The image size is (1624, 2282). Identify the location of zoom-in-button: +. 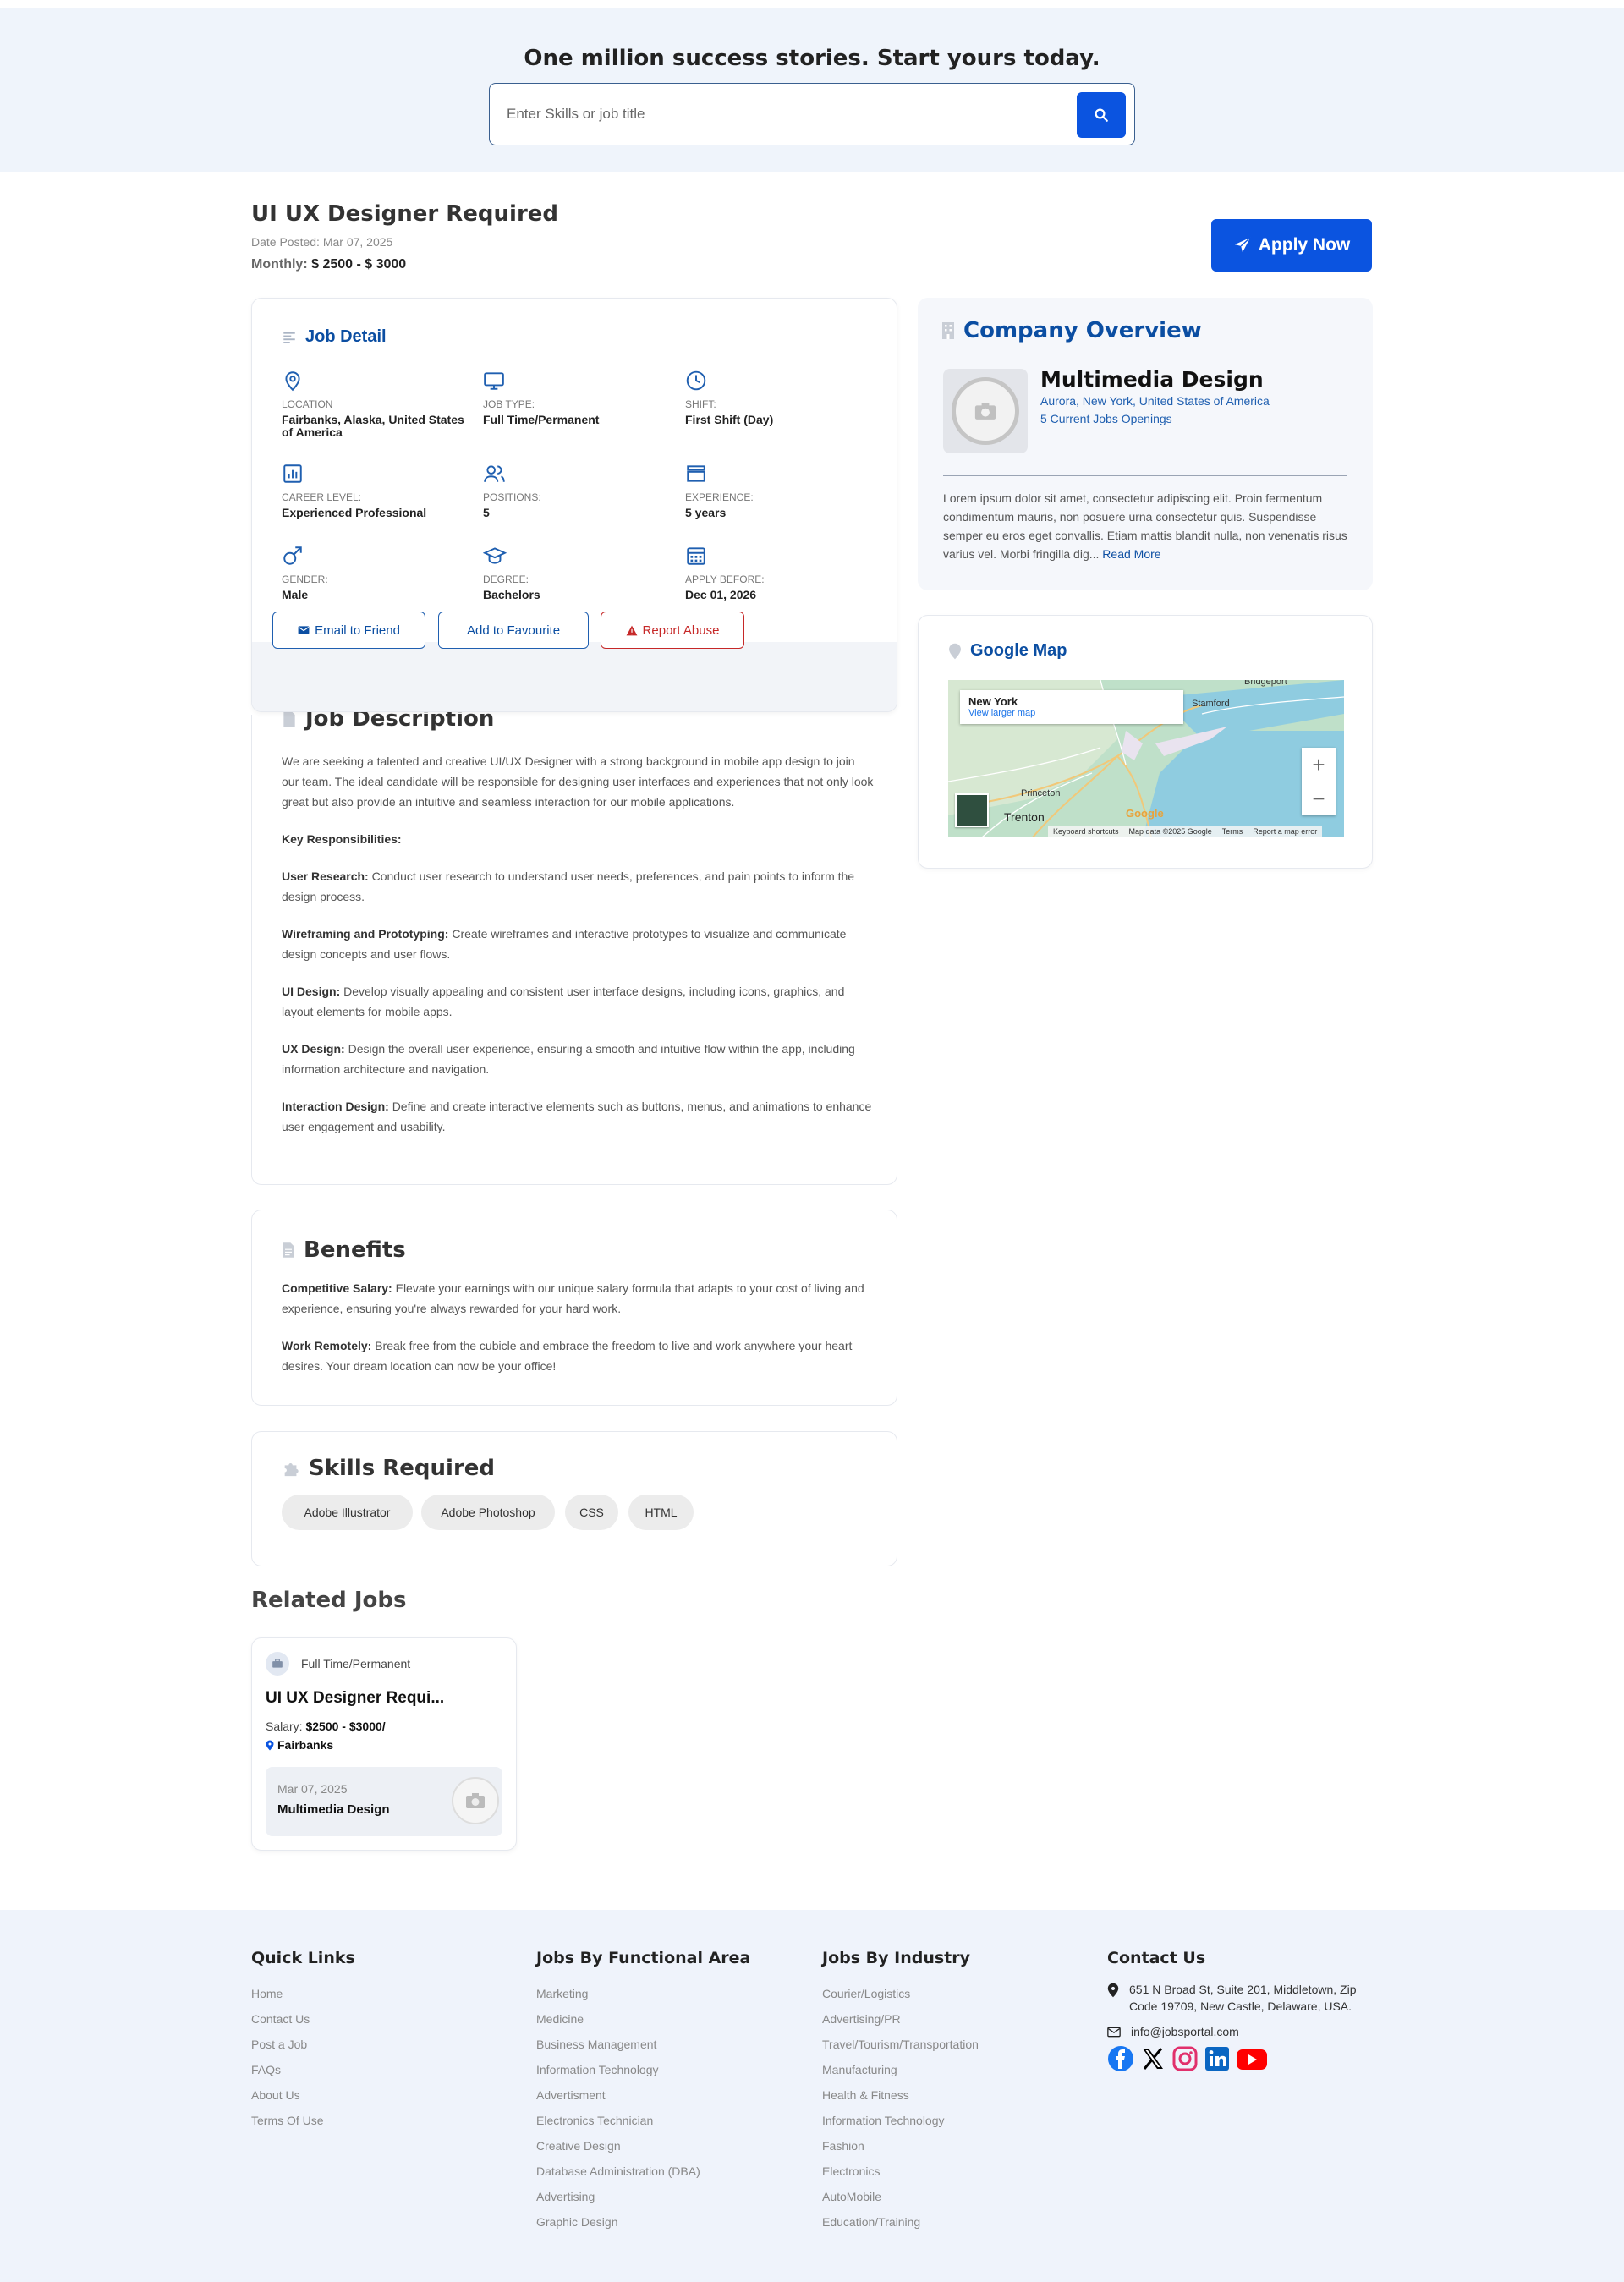
(1319, 765).